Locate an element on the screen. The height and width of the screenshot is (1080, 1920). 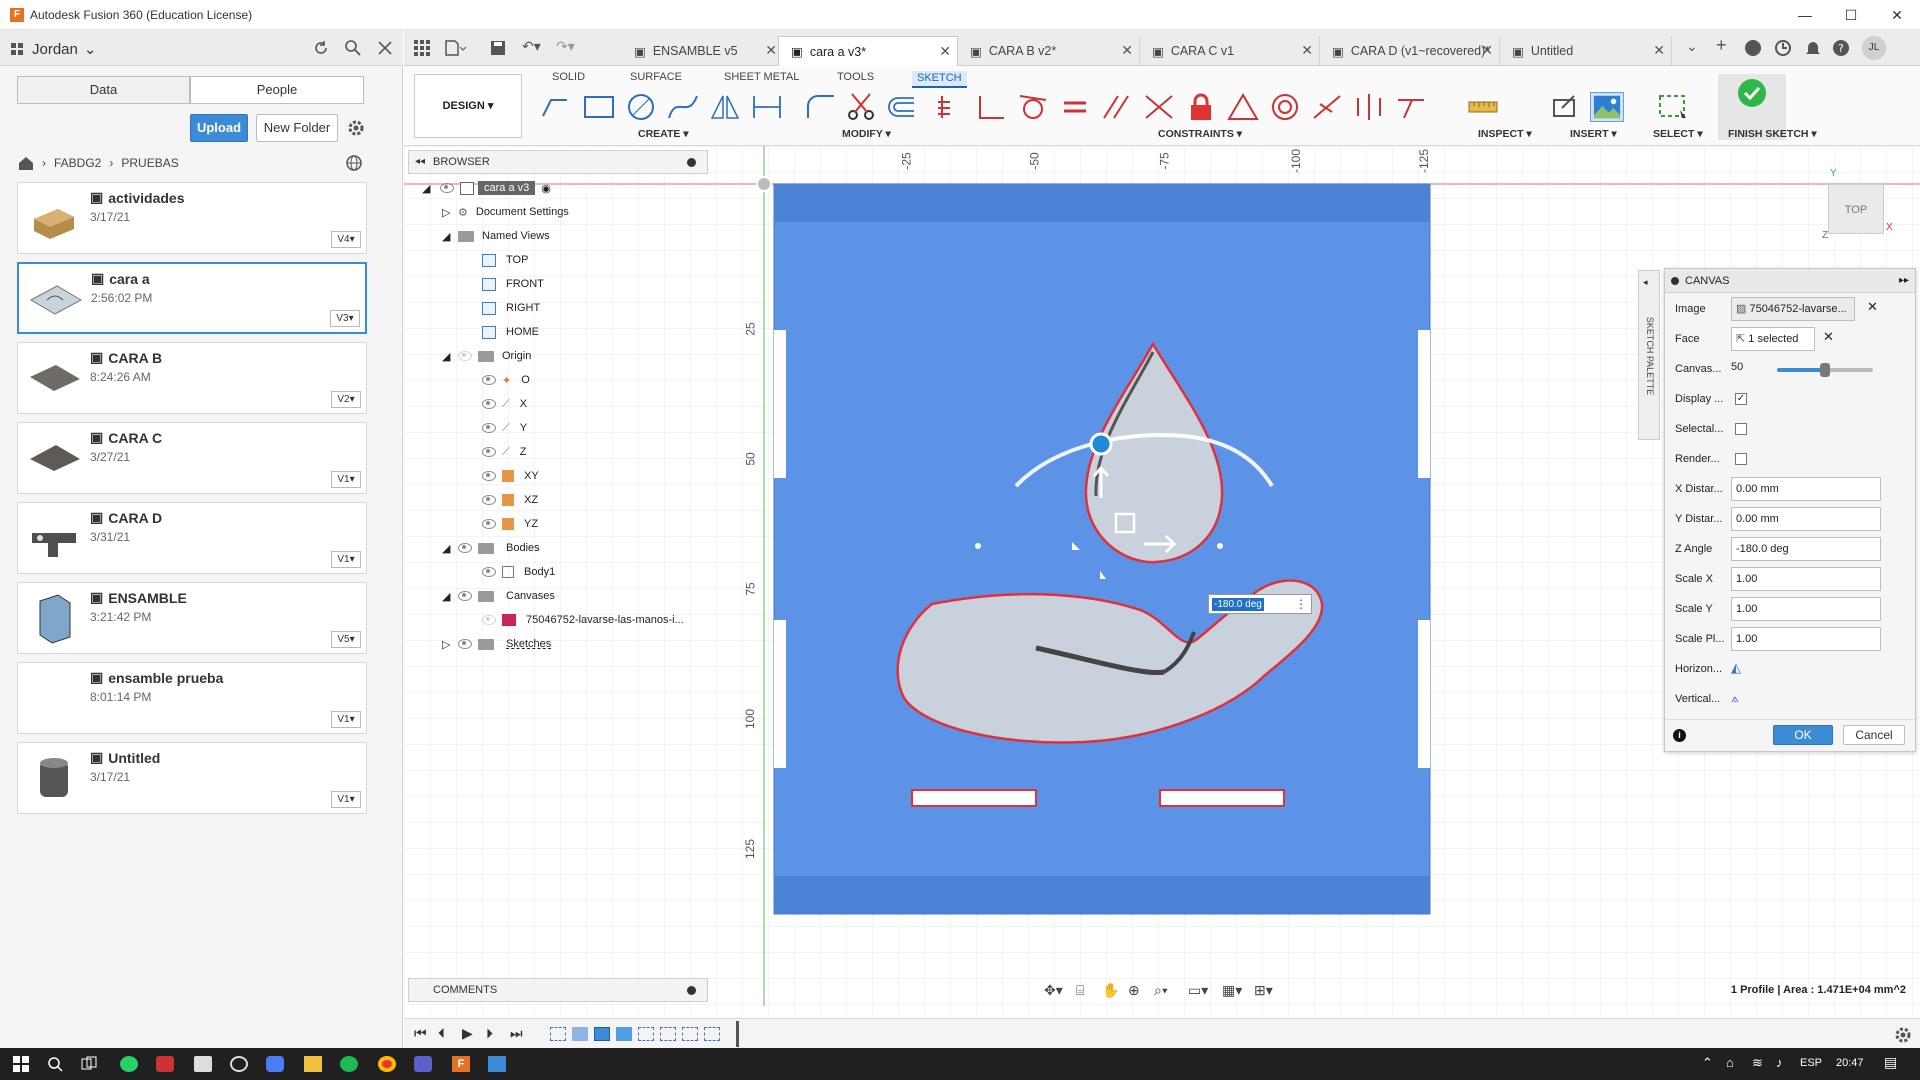
fillet-tool-icon is located at coordinates (821, 107).